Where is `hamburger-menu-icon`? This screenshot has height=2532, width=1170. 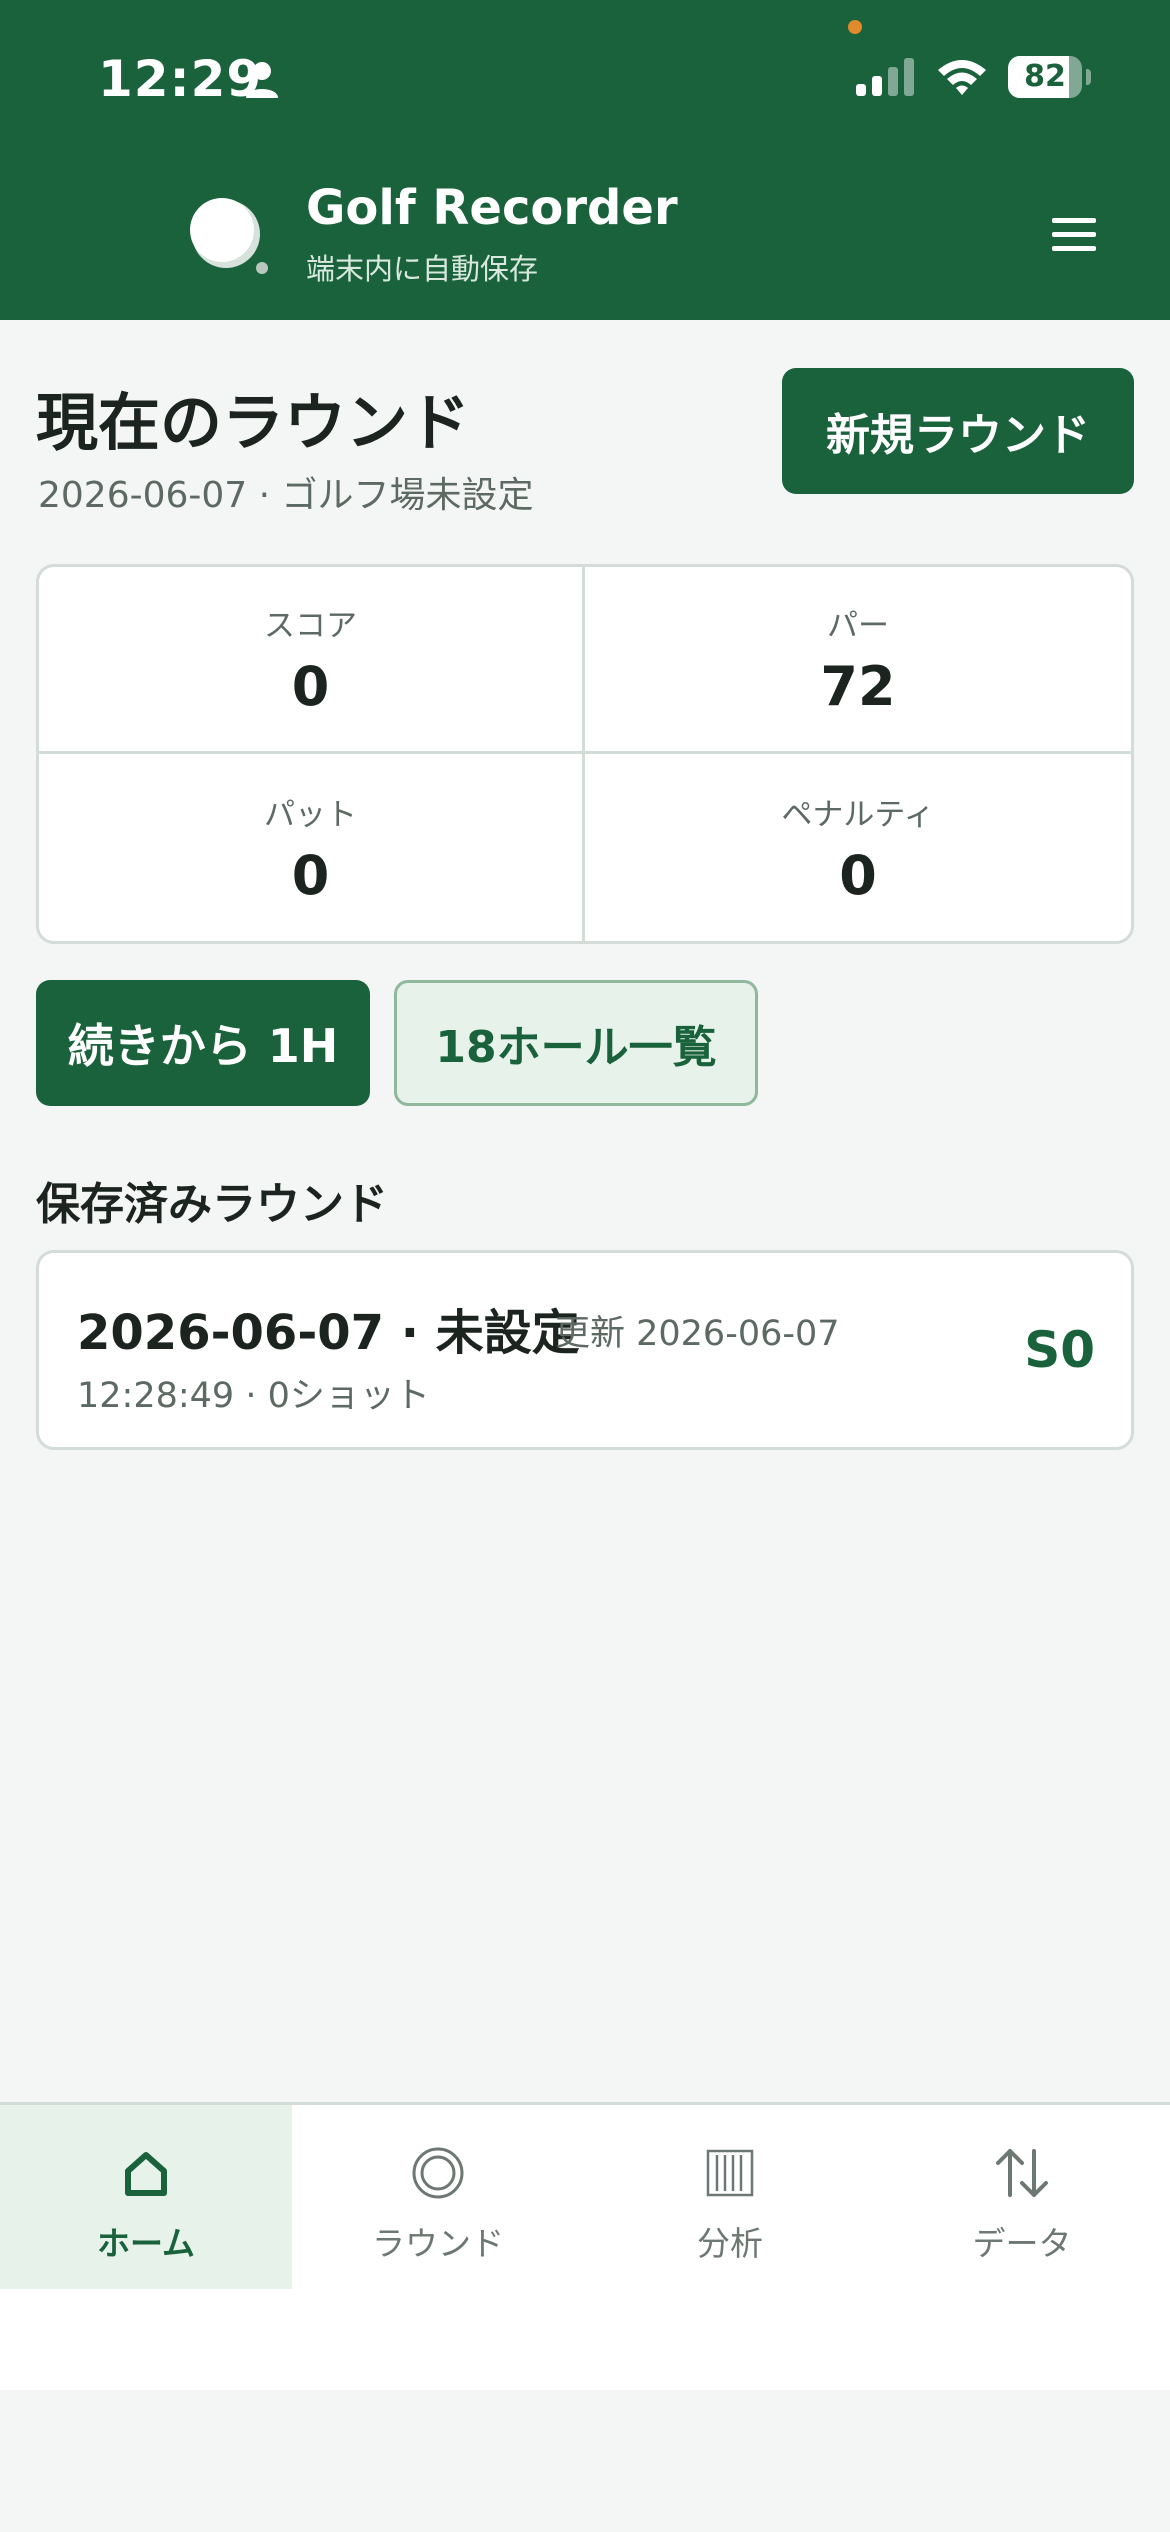 hamburger-menu-icon is located at coordinates (1074, 234).